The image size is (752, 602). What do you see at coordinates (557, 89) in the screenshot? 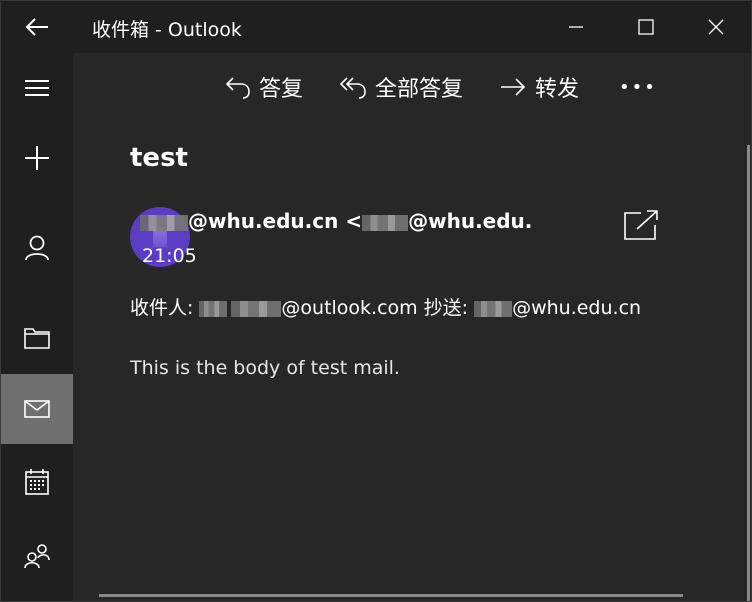
I see `forward-label: 转发` at bounding box center [557, 89].